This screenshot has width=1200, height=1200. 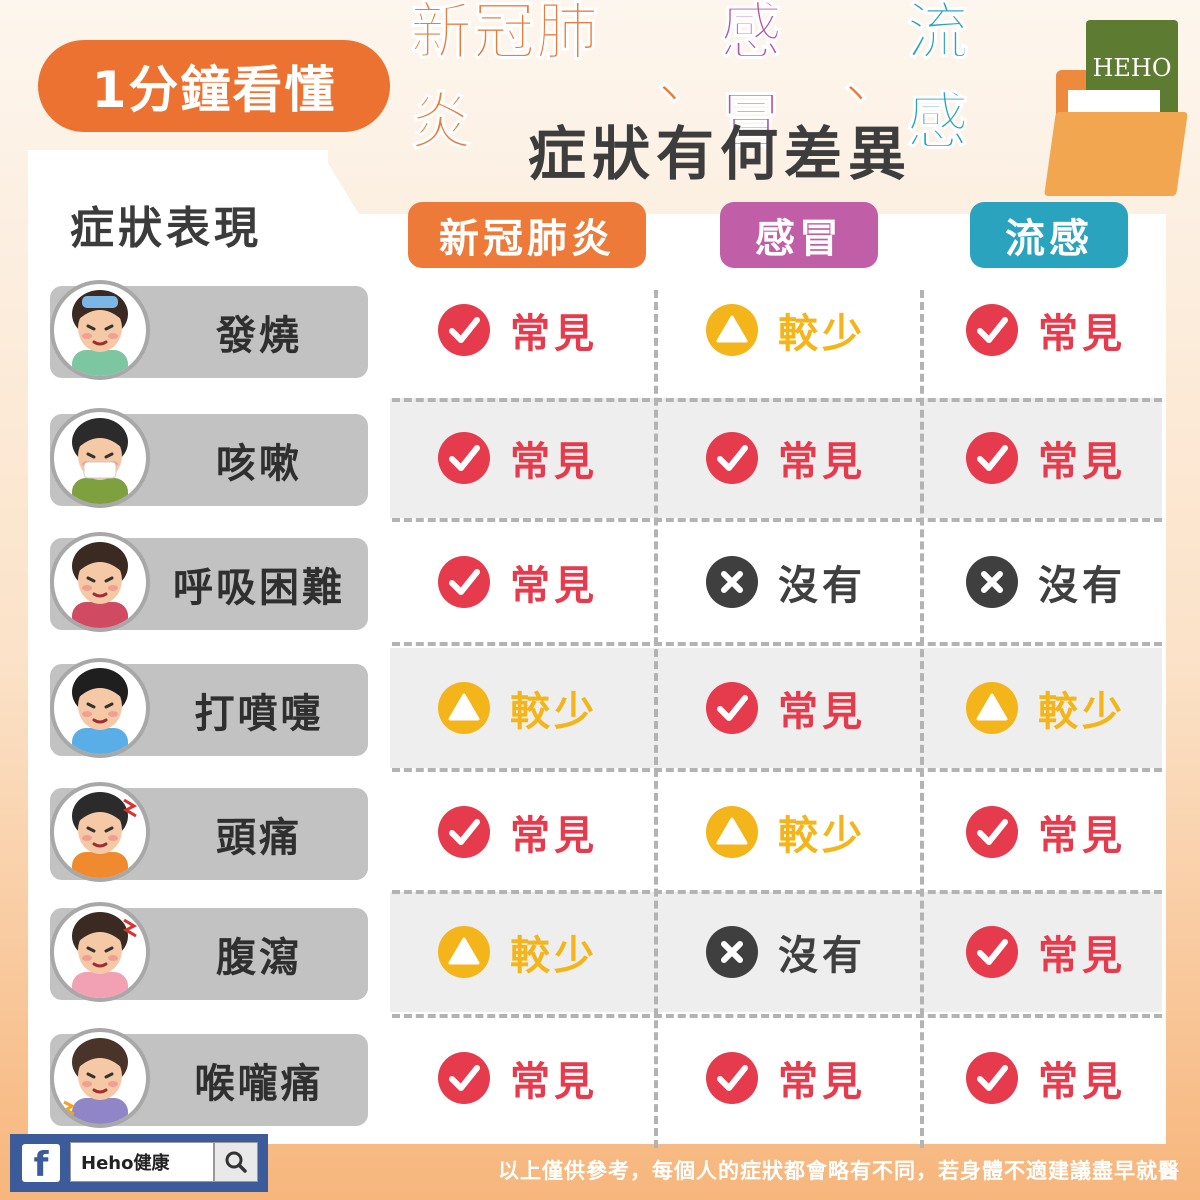 I want to click on folder-front, so click(x=1116, y=154).